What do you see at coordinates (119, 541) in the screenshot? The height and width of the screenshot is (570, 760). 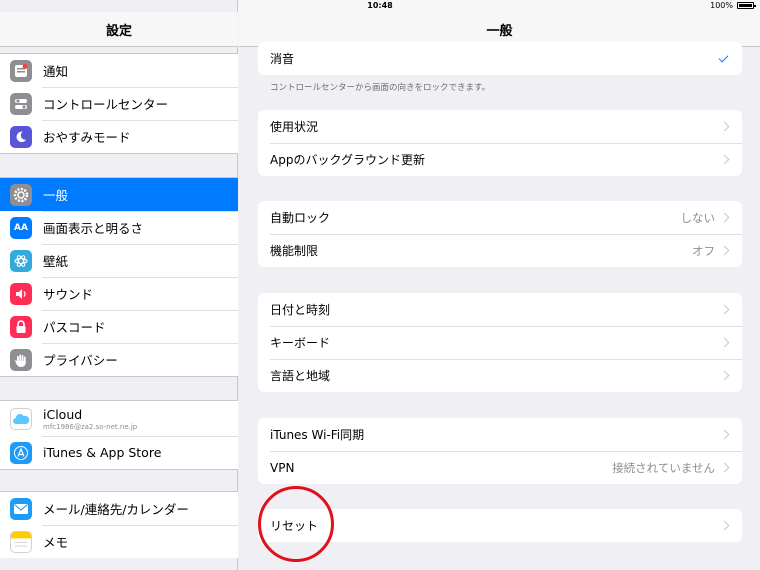 I see `sidebar-item-notes: メモ` at bounding box center [119, 541].